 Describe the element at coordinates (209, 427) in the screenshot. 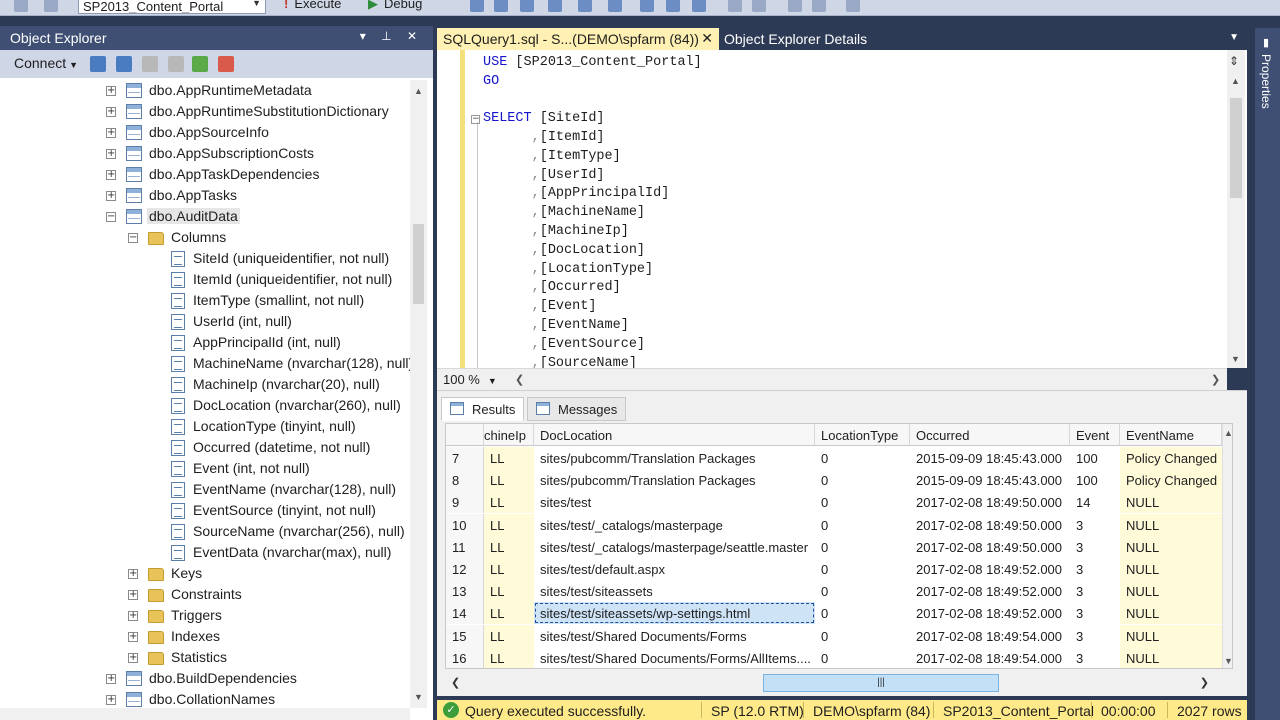

I see `tree-column-item: LocationType (tinyint, null)` at that location.